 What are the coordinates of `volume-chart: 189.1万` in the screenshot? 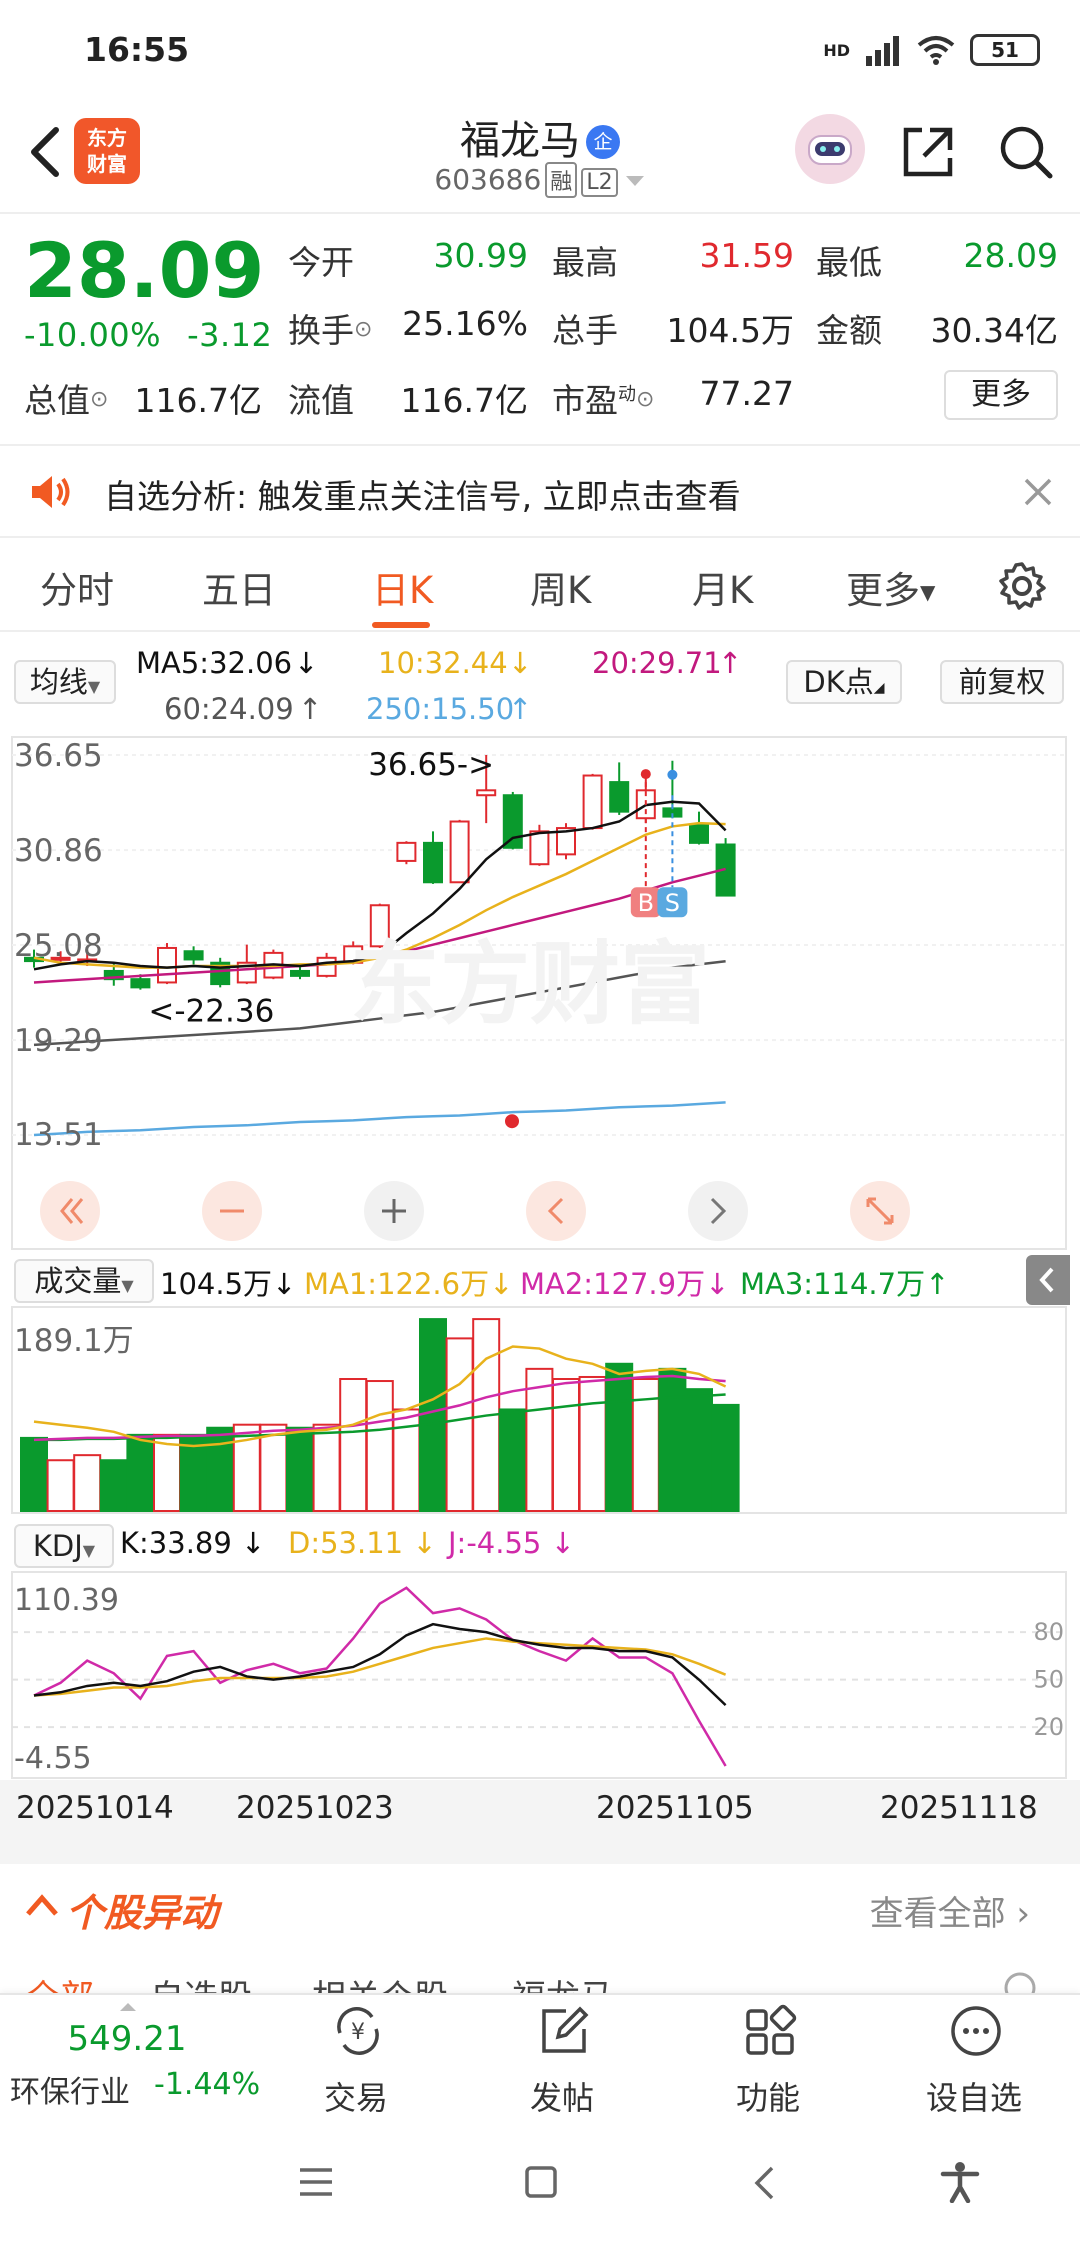 It's located at (540, 1410).